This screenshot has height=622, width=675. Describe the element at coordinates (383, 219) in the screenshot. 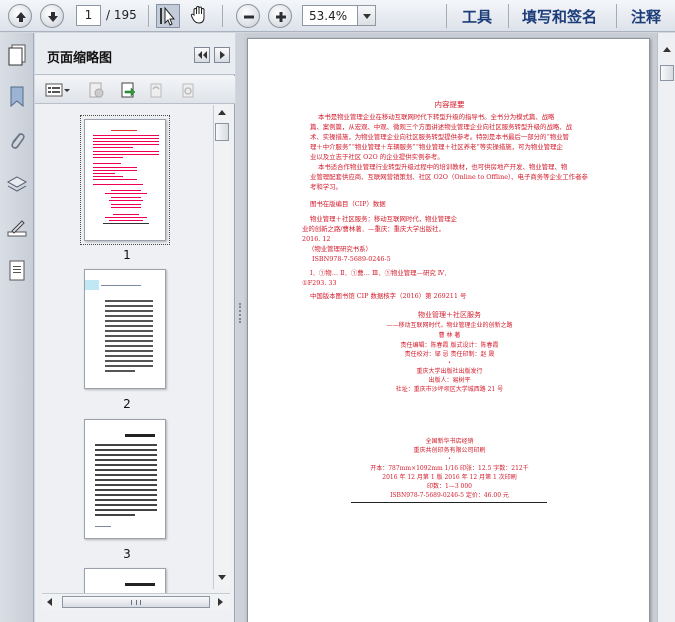

I see `cip-line: 物业管理＋社区服务：移动互联网时代，物业管理企` at that location.